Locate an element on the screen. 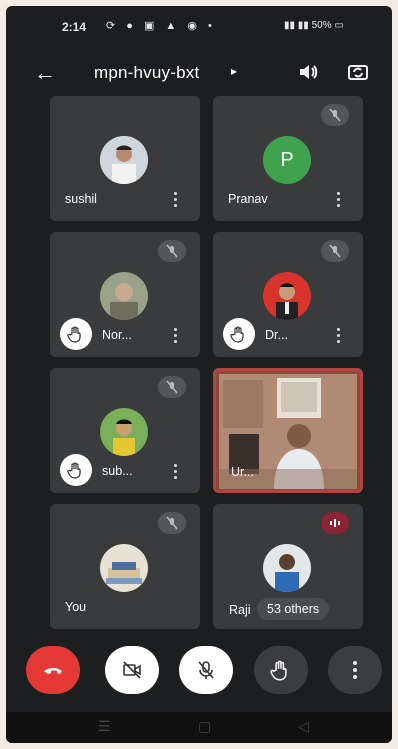 This screenshot has height=749, width=398. others-count-badge: 53 others is located at coordinates (293, 609).